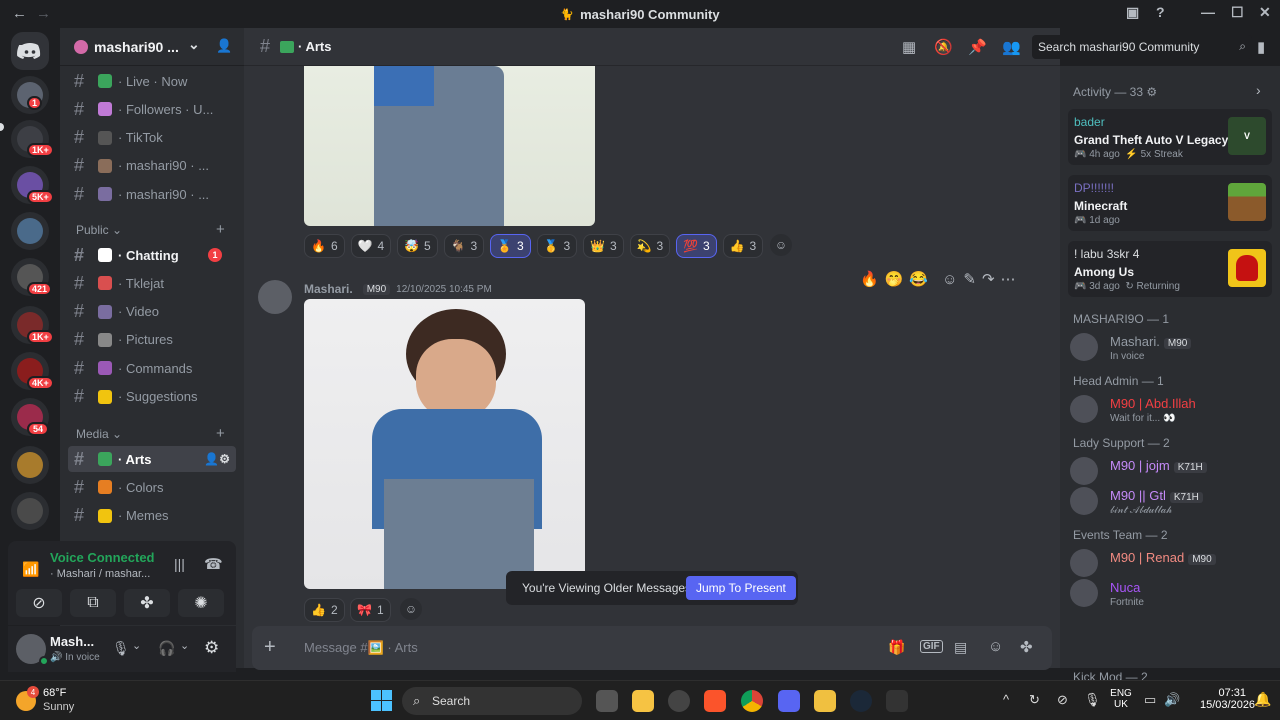  Describe the element at coordinates (449, 146) in the screenshot. I see `message-image-previous` at that location.